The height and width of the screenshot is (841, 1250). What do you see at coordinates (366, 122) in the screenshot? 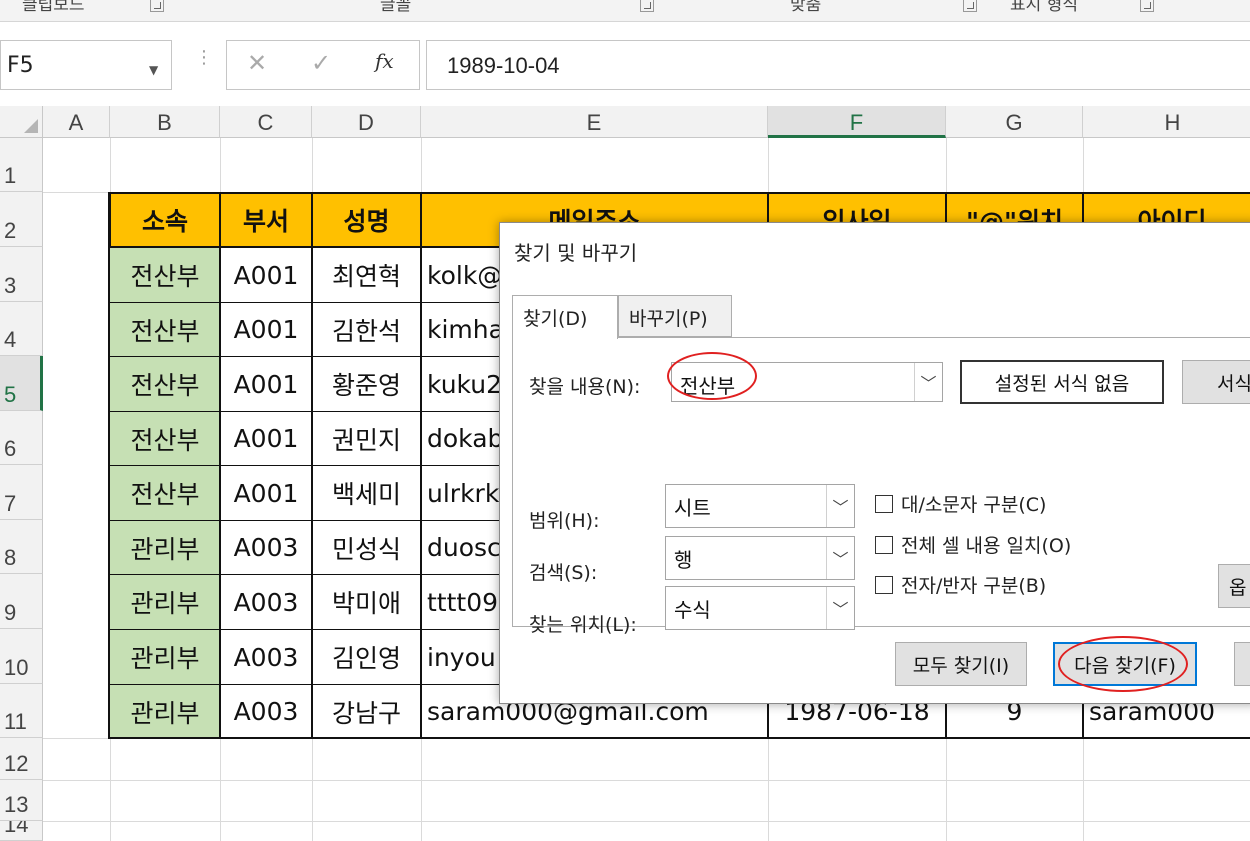
I see `column-header-d: D` at bounding box center [366, 122].